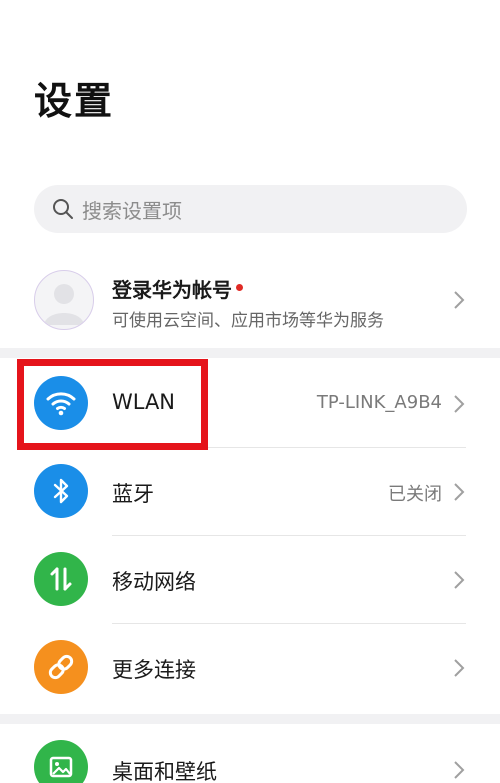 The image size is (500, 783). I want to click on account-title-text: 登录华为帐号, so click(172, 290).